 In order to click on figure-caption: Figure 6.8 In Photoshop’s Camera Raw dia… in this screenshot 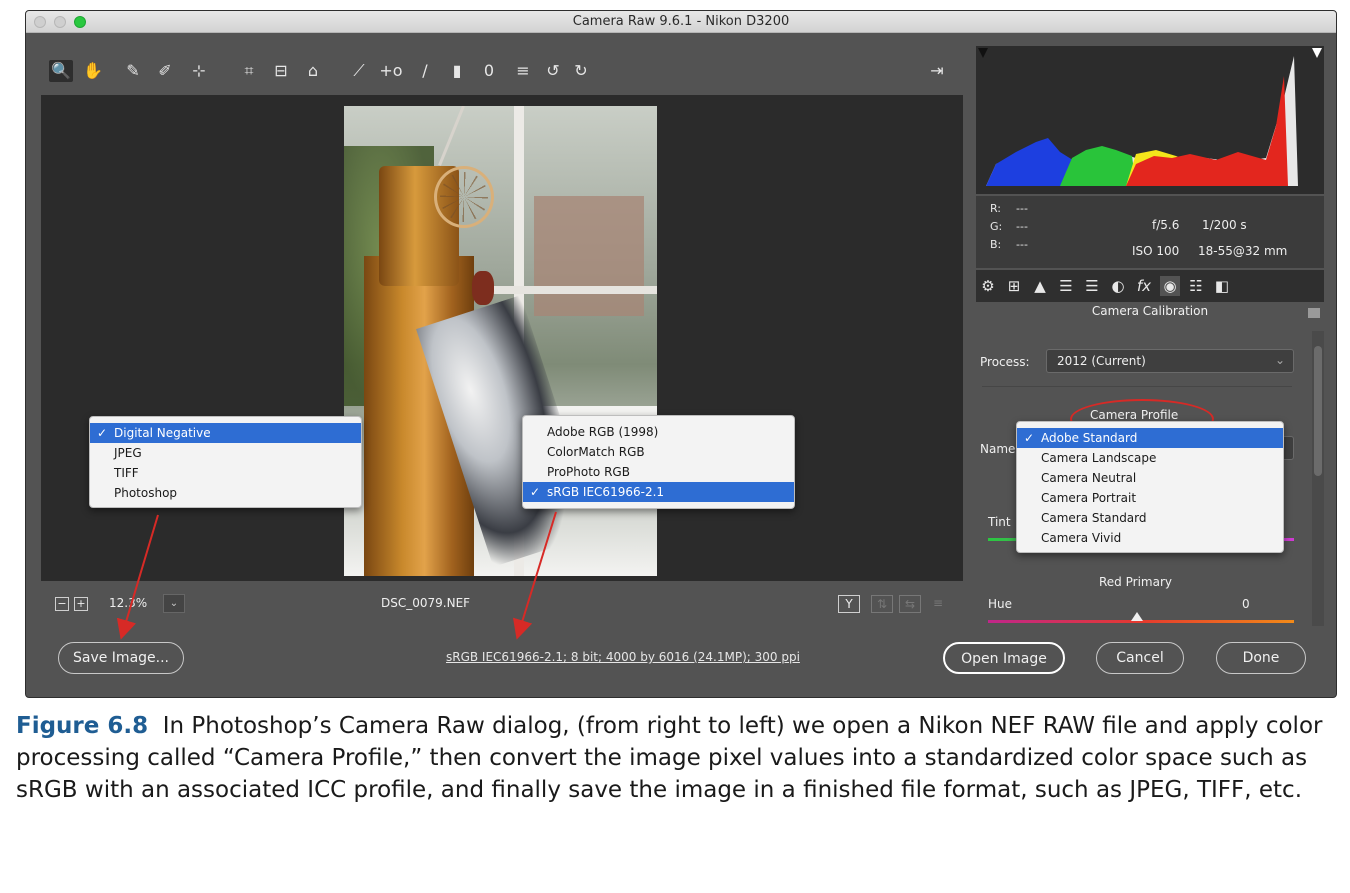, I will do `click(678, 758)`.